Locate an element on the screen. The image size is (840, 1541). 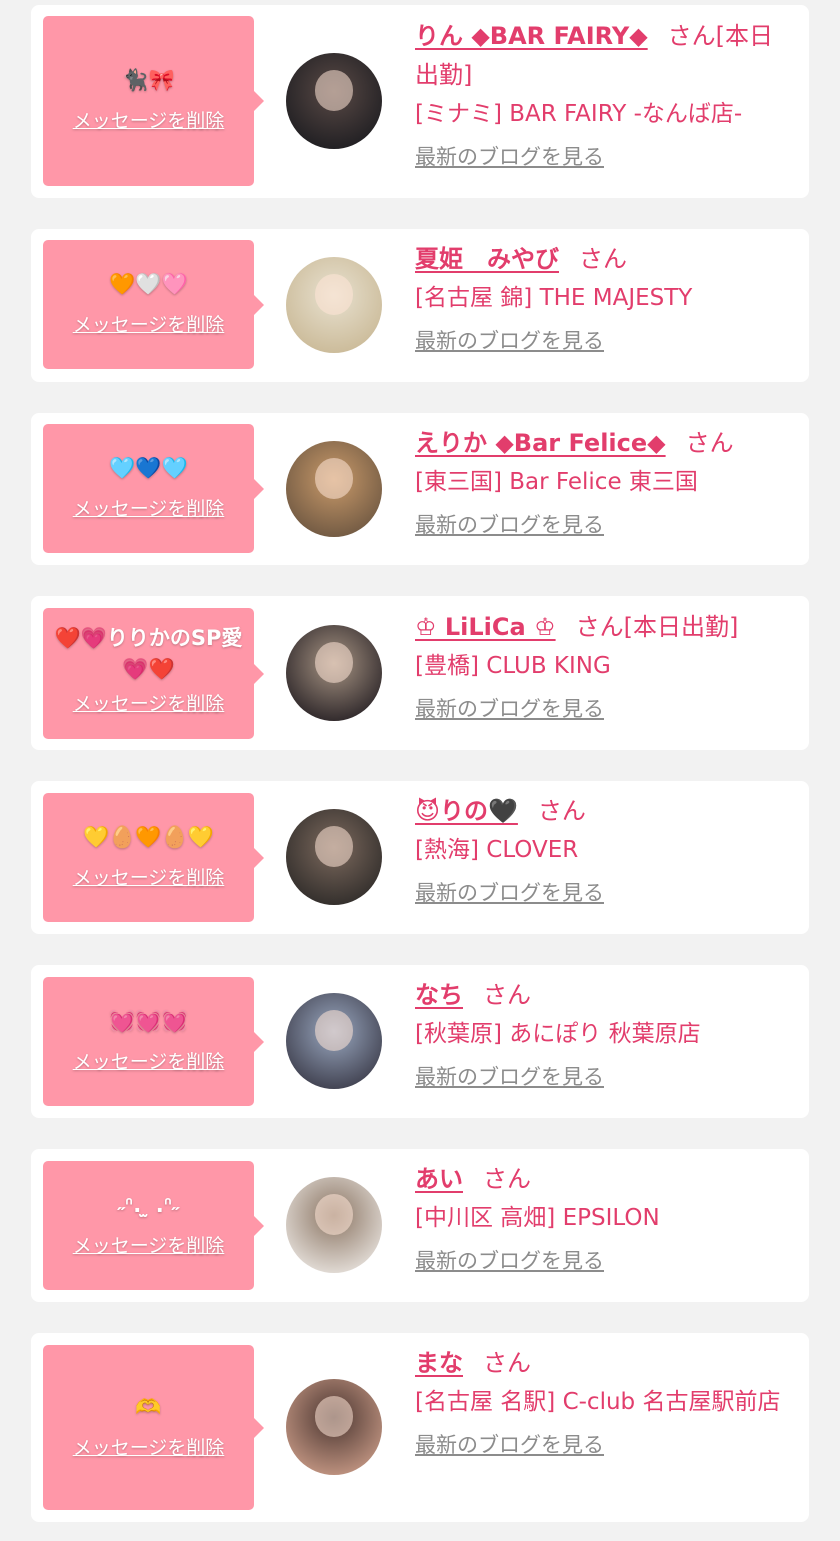
cast-name-link: りん ◆BAR FAIRY◆ is located at coordinates (531, 36).